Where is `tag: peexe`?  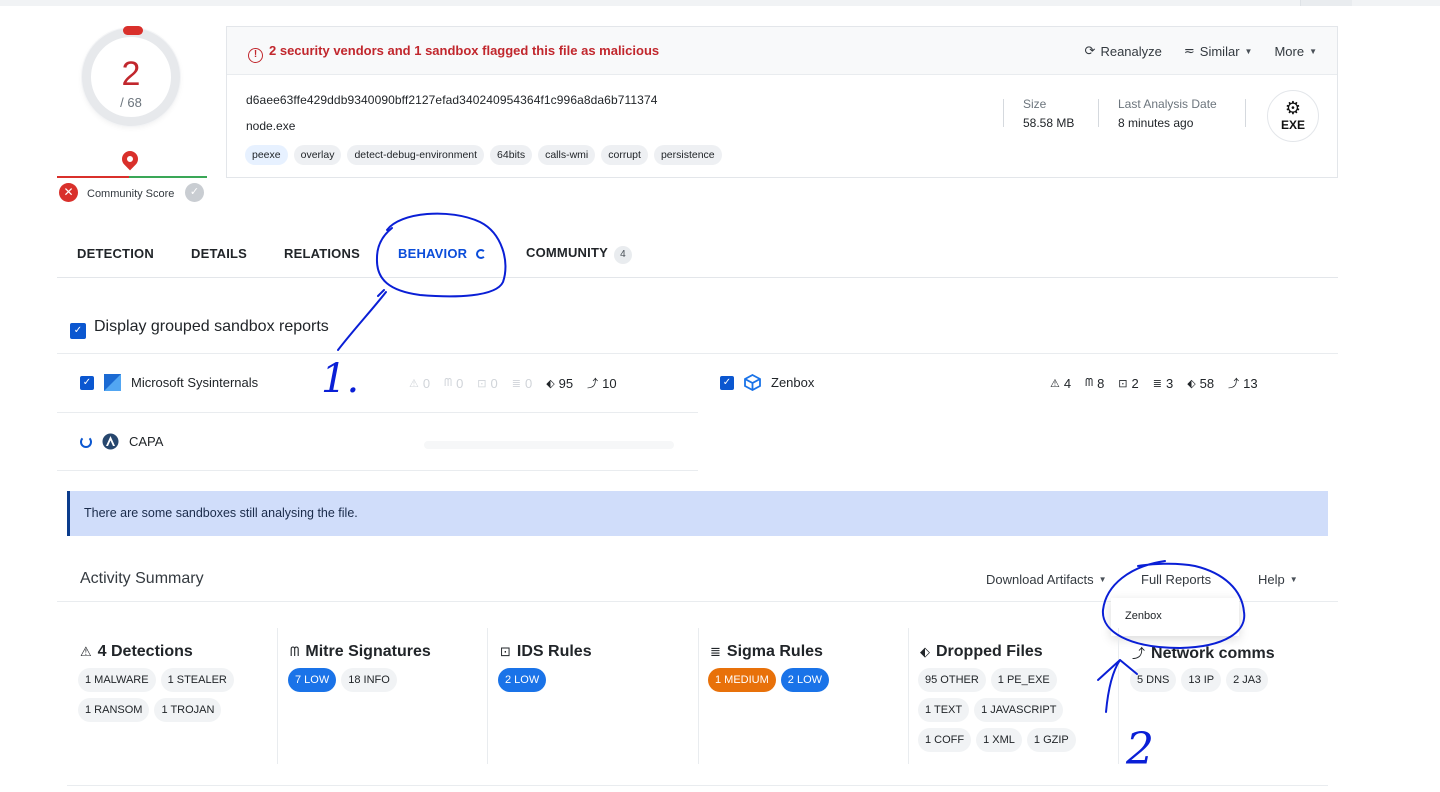 tag: peexe is located at coordinates (266, 155).